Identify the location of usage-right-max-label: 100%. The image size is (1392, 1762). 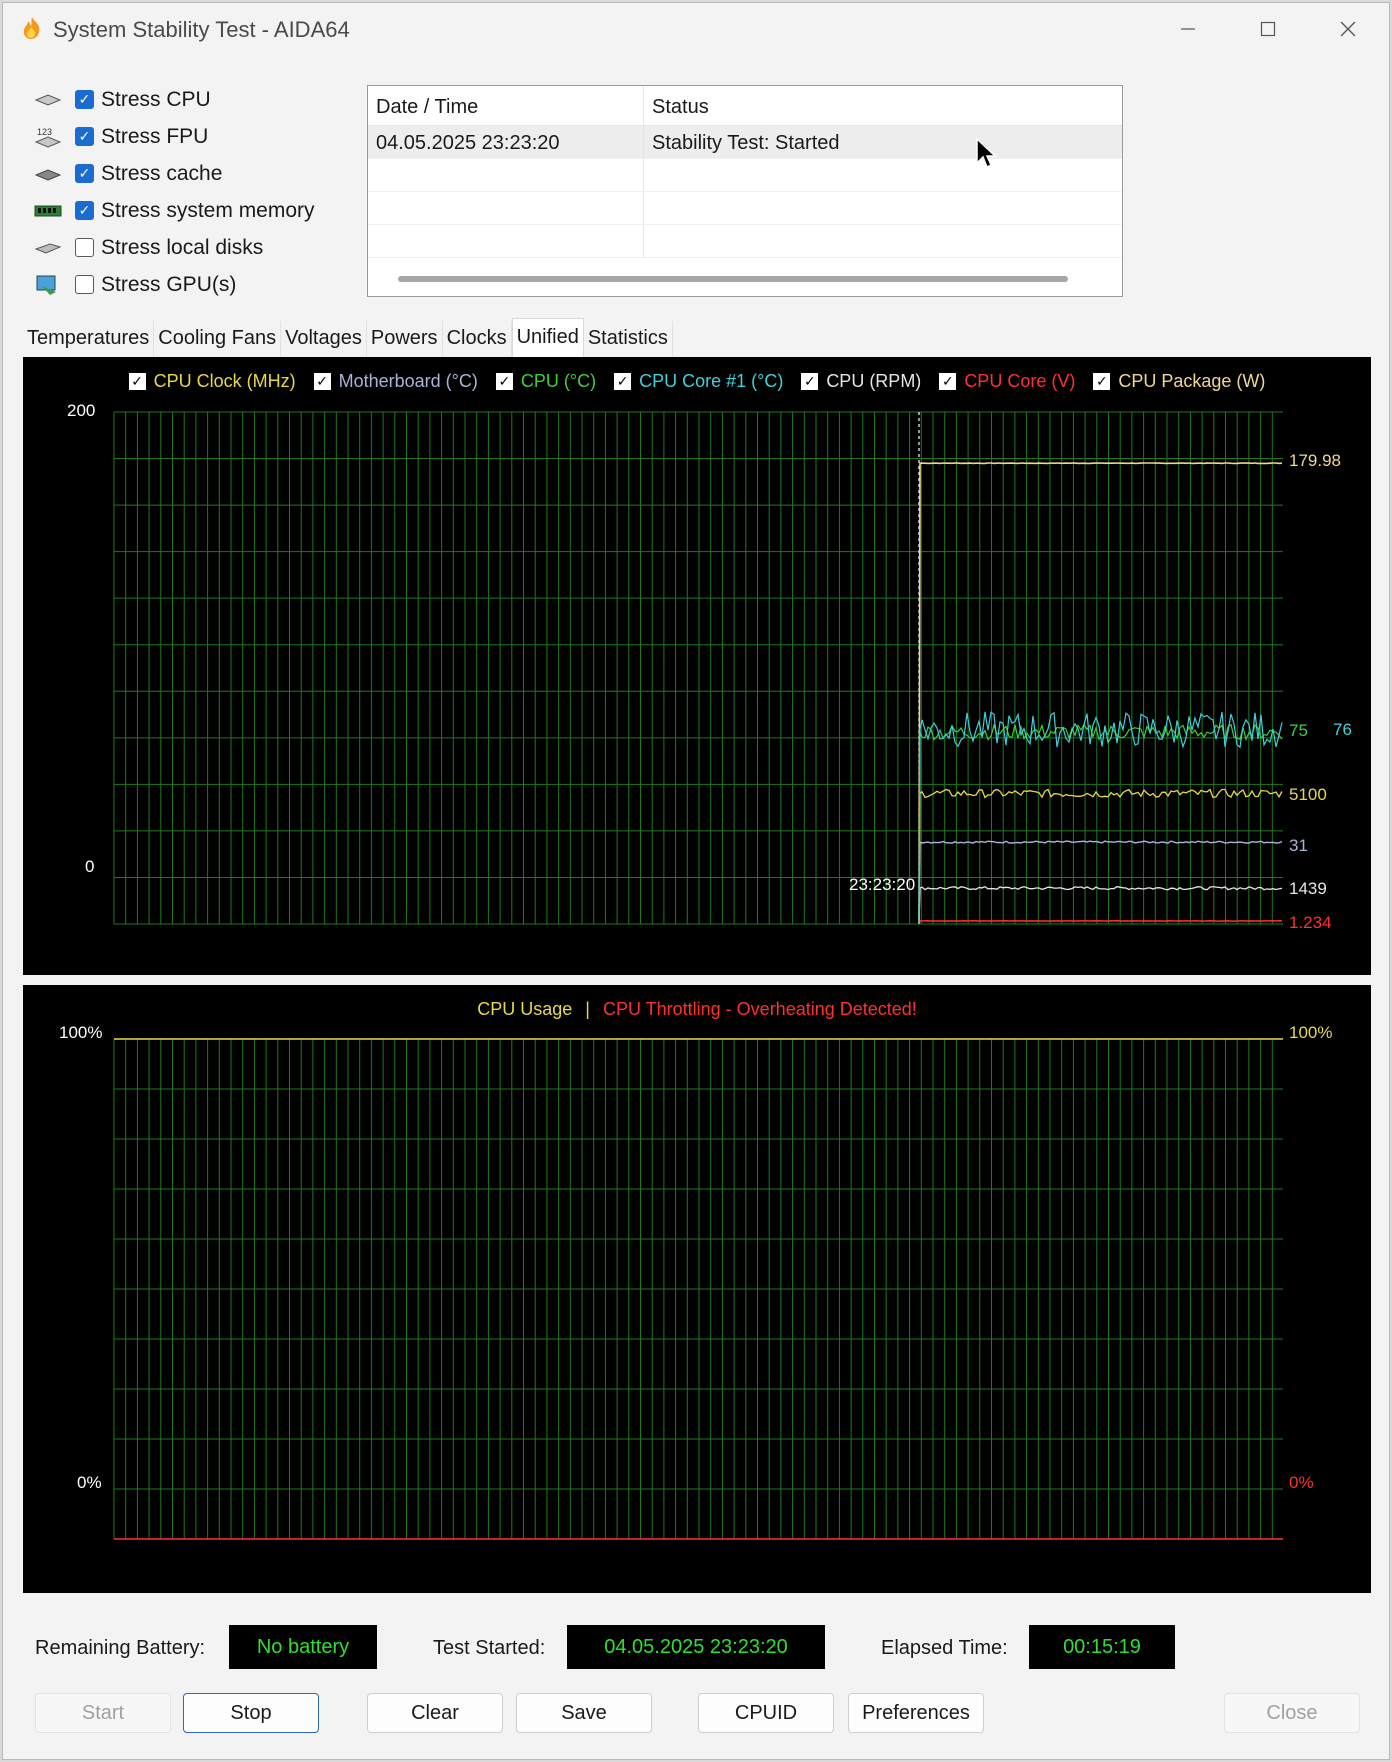
(1311, 1032).